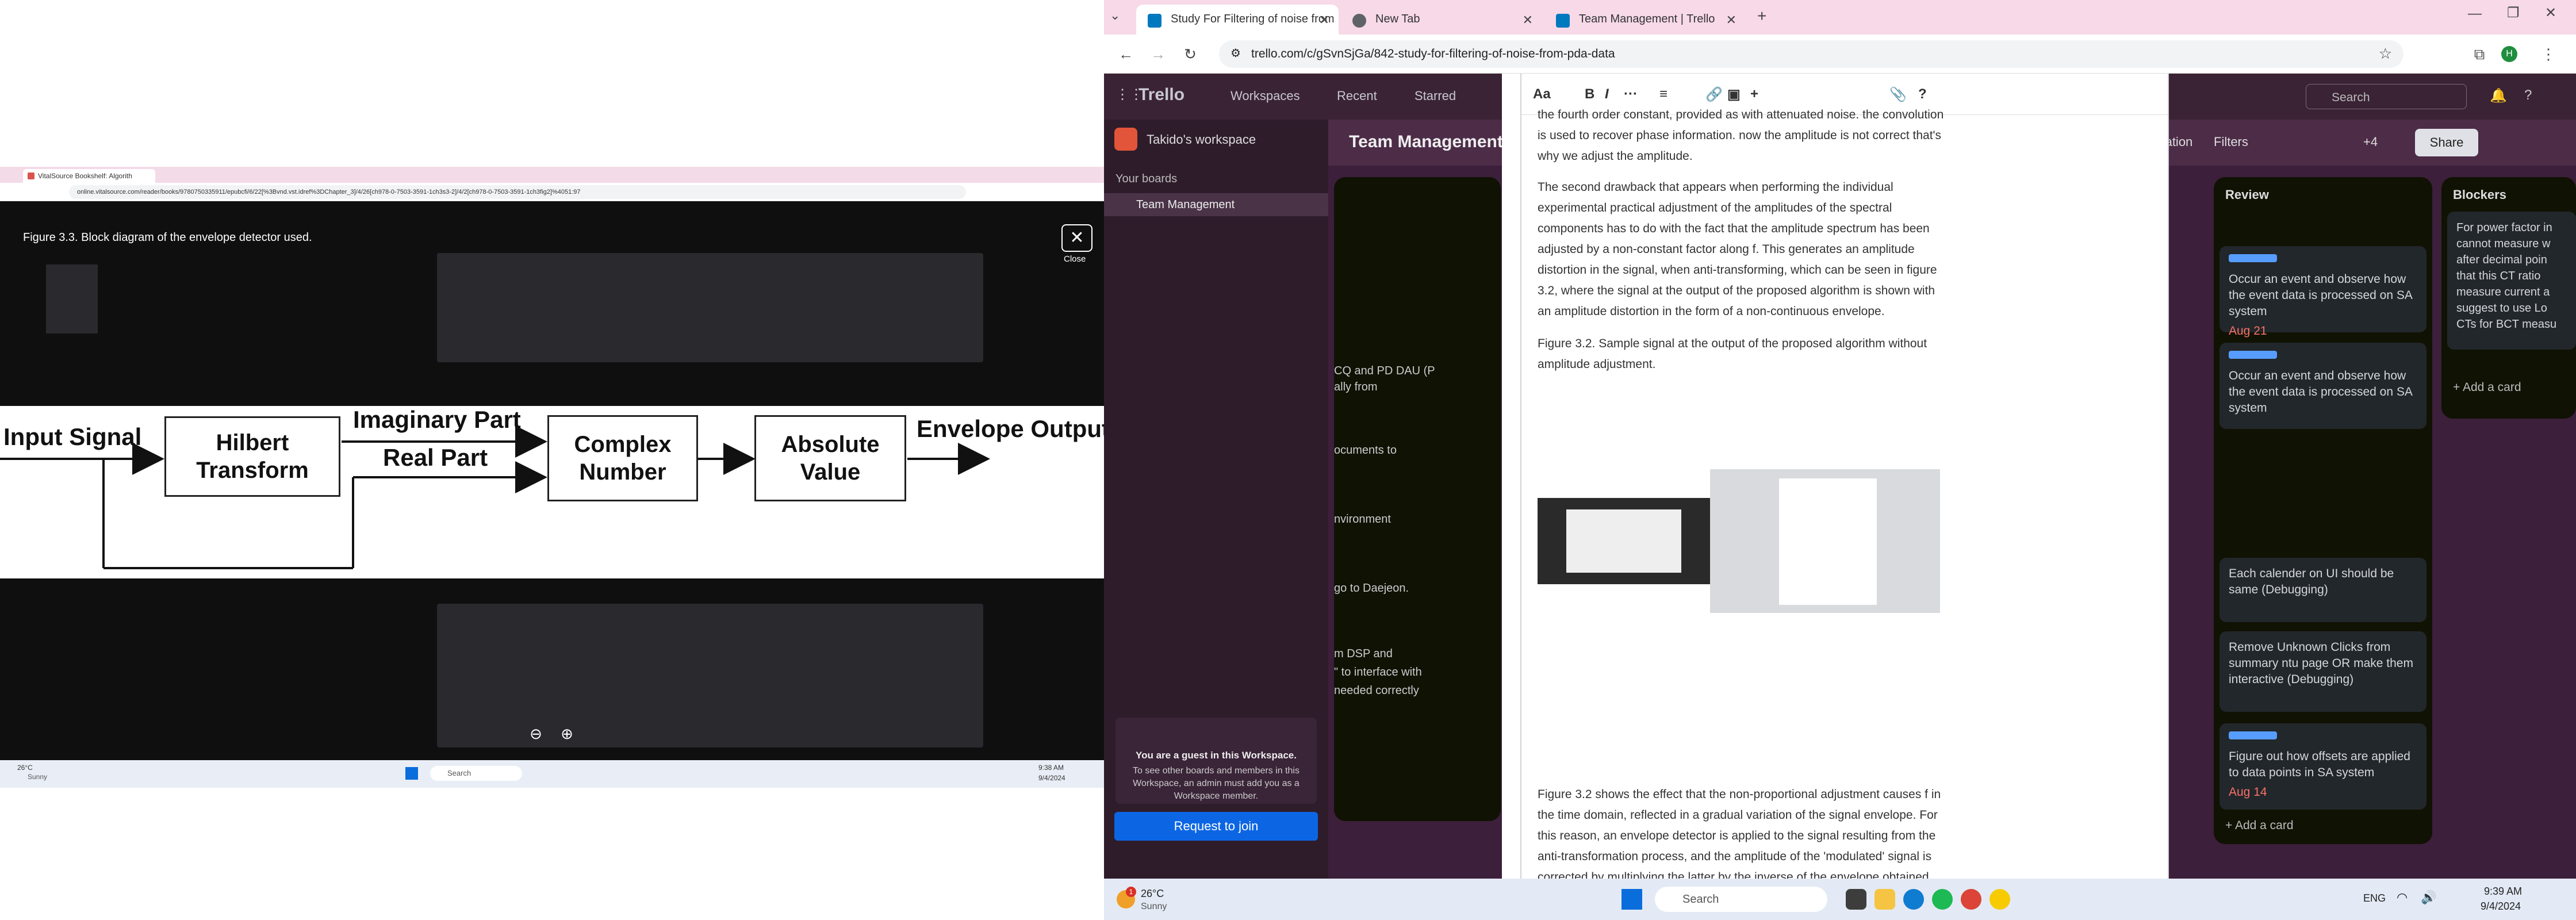 Image resolution: width=2576 pixels, height=920 pixels. Describe the element at coordinates (25, 768) in the screenshot. I see `left-weather-temp: 26°C` at that location.